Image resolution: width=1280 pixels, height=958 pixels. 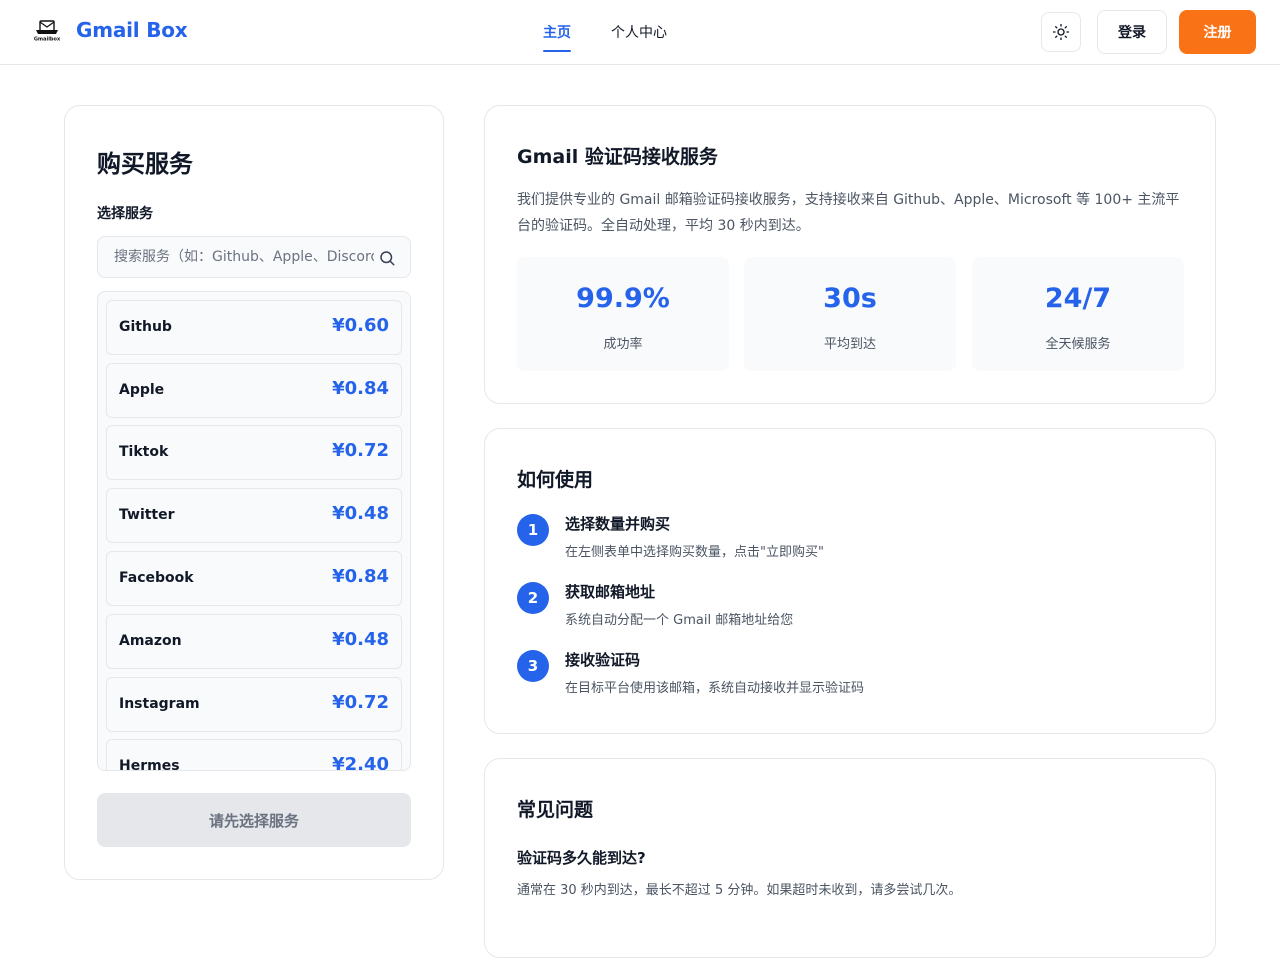 I want to click on service-search, so click(x=254, y=257).